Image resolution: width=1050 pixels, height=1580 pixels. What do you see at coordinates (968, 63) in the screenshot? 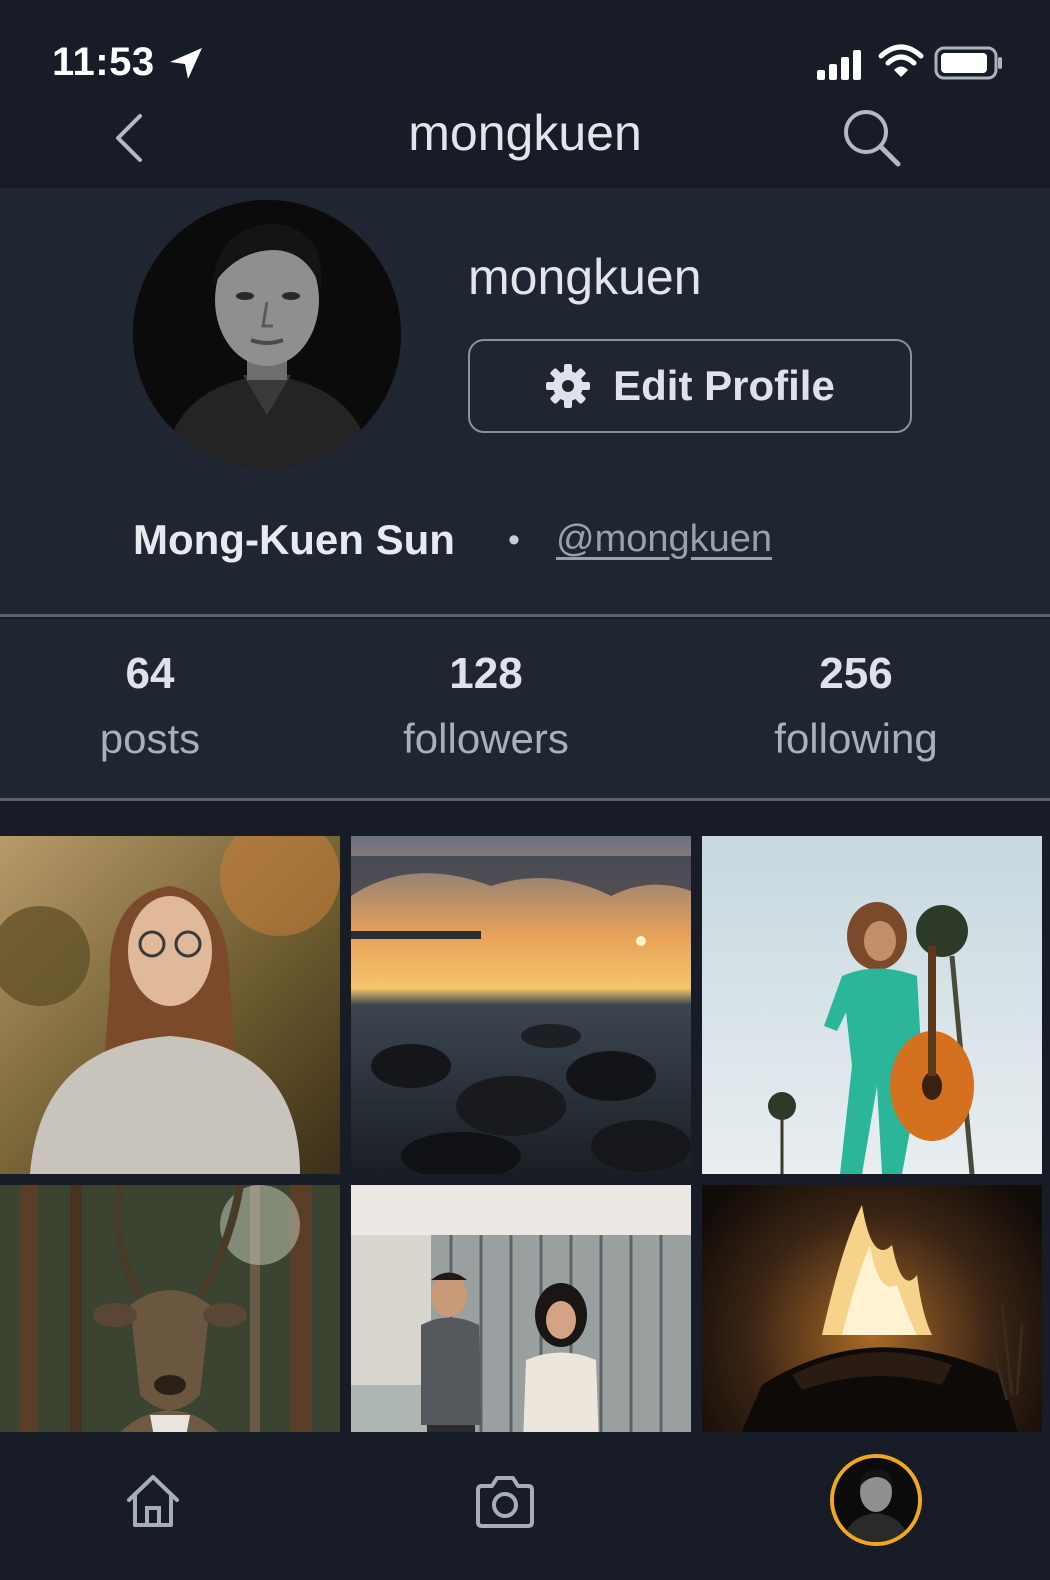
I see `battery-icon` at bounding box center [968, 63].